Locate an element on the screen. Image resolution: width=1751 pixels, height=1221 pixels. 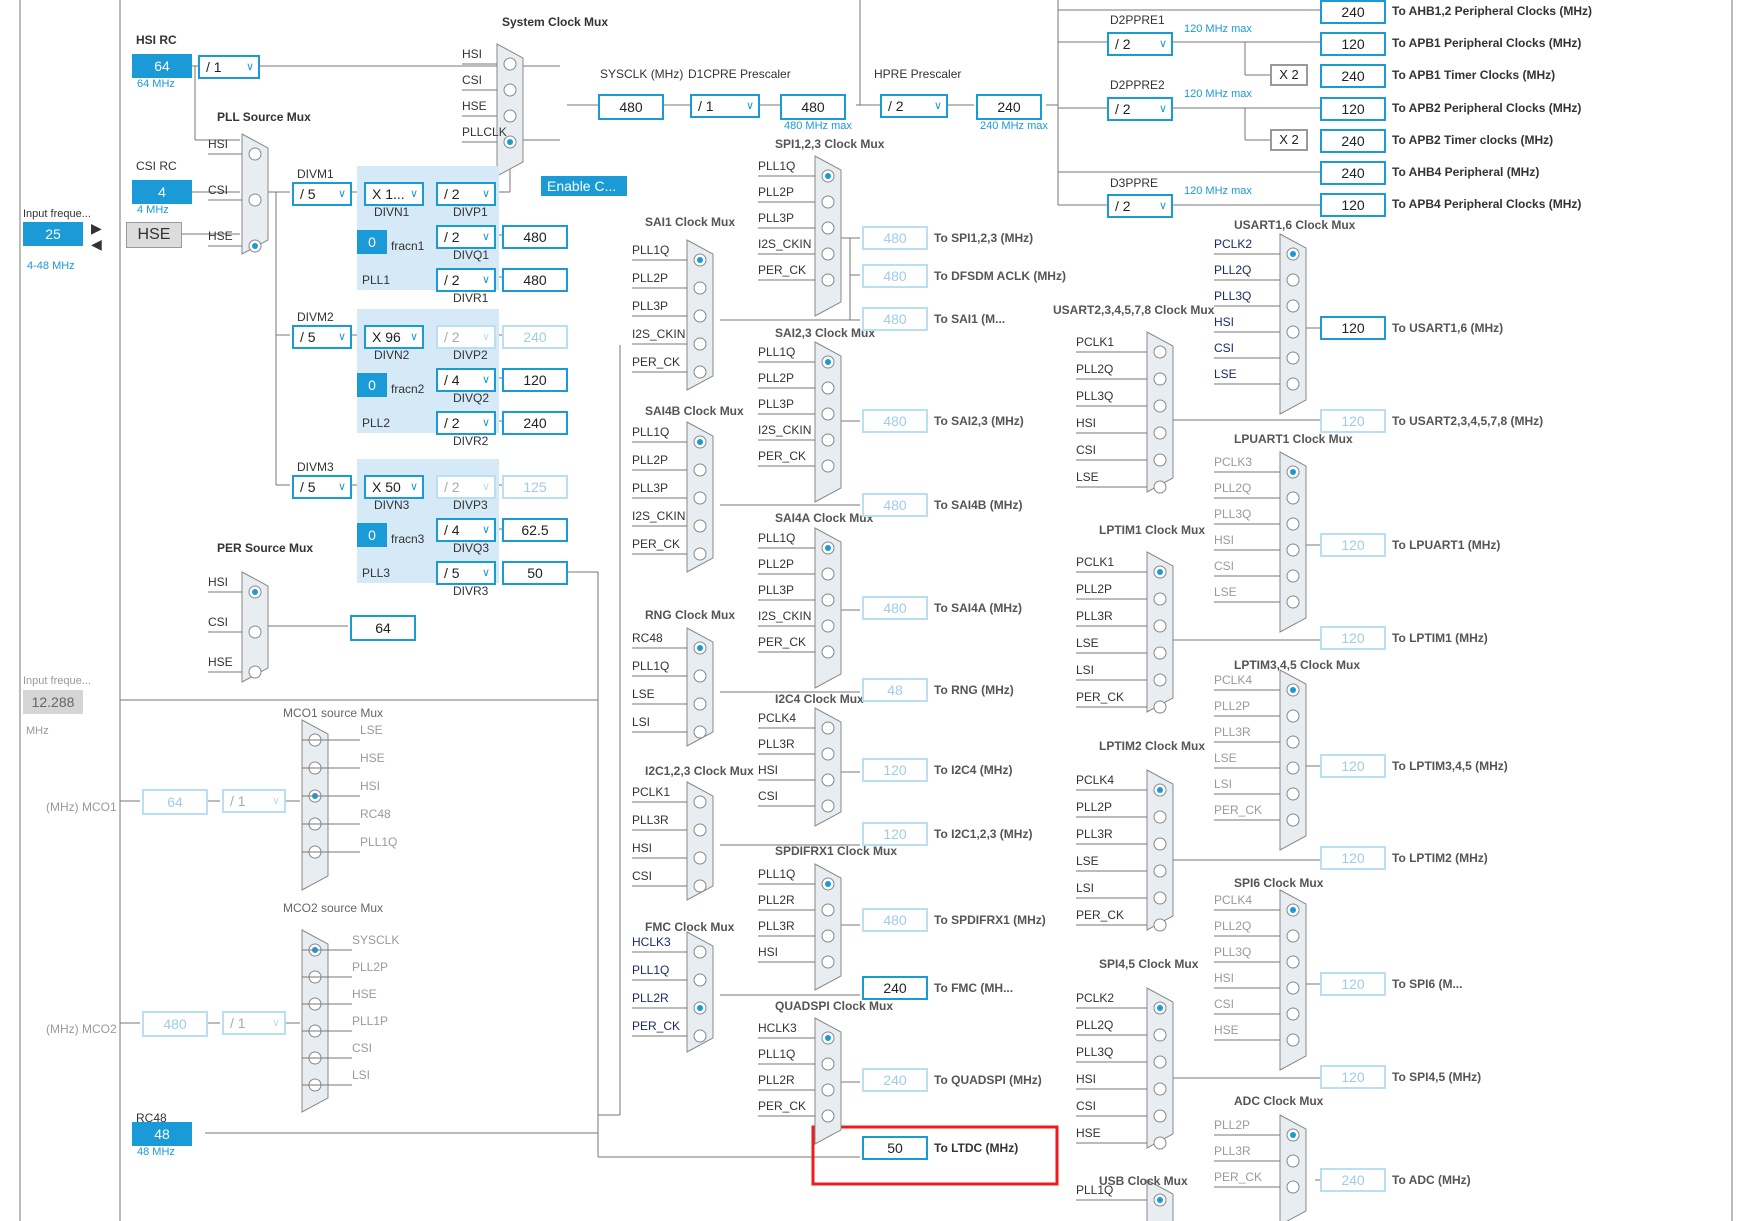
spi45-mux-input-label: PLL2Q is located at coordinates (1095, 1025).